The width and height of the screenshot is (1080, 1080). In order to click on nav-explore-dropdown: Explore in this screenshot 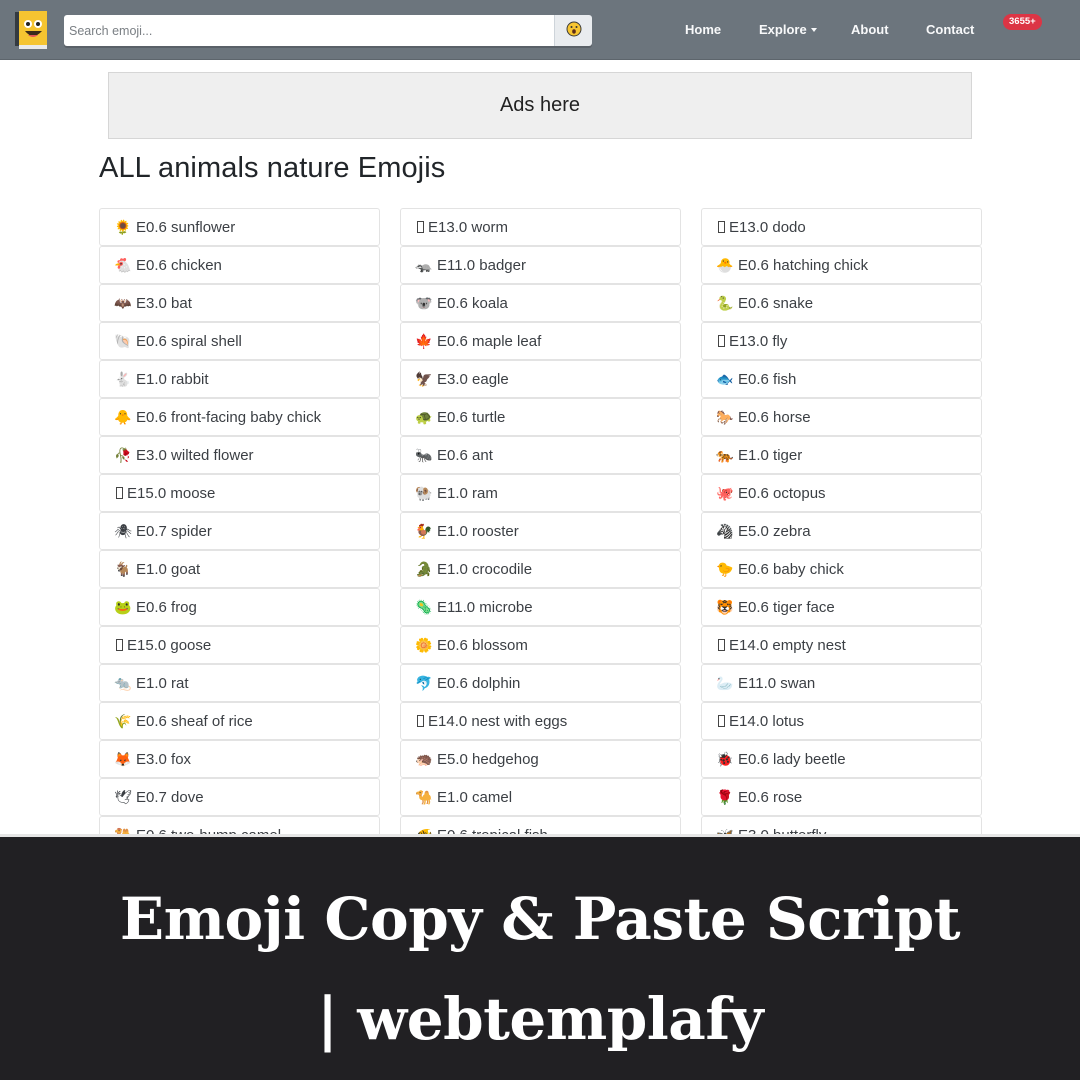, I will do `click(788, 29)`.